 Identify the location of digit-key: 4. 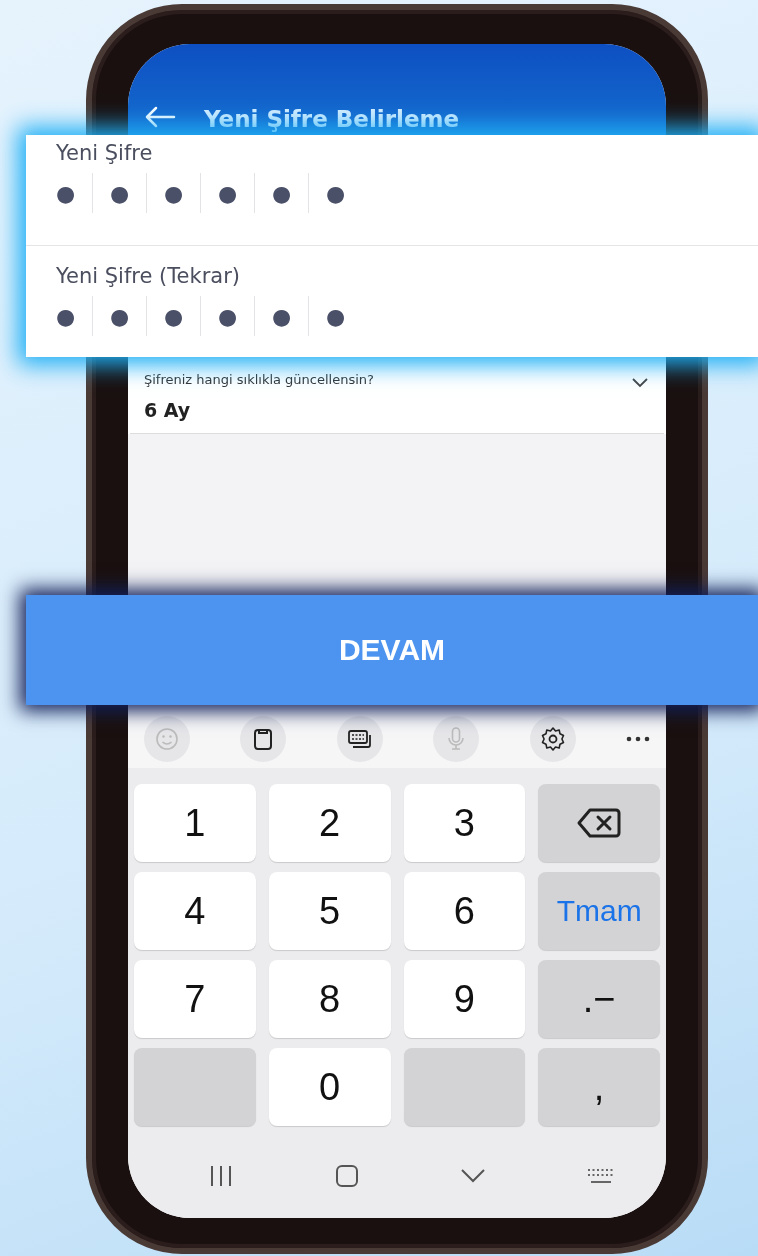
(195, 911).